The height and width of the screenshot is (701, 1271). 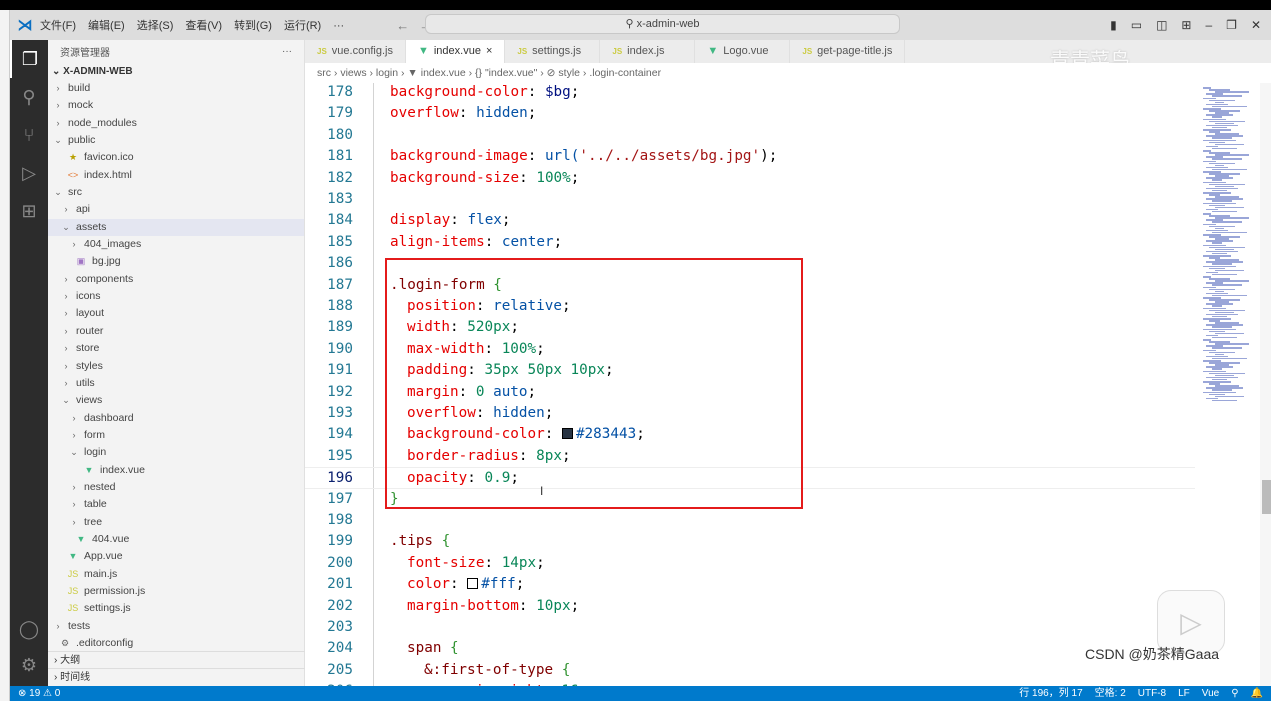 What do you see at coordinates (176, 71) in the screenshot?
I see `workspace-root: ⌄ X-ADMIN-WEB` at bounding box center [176, 71].